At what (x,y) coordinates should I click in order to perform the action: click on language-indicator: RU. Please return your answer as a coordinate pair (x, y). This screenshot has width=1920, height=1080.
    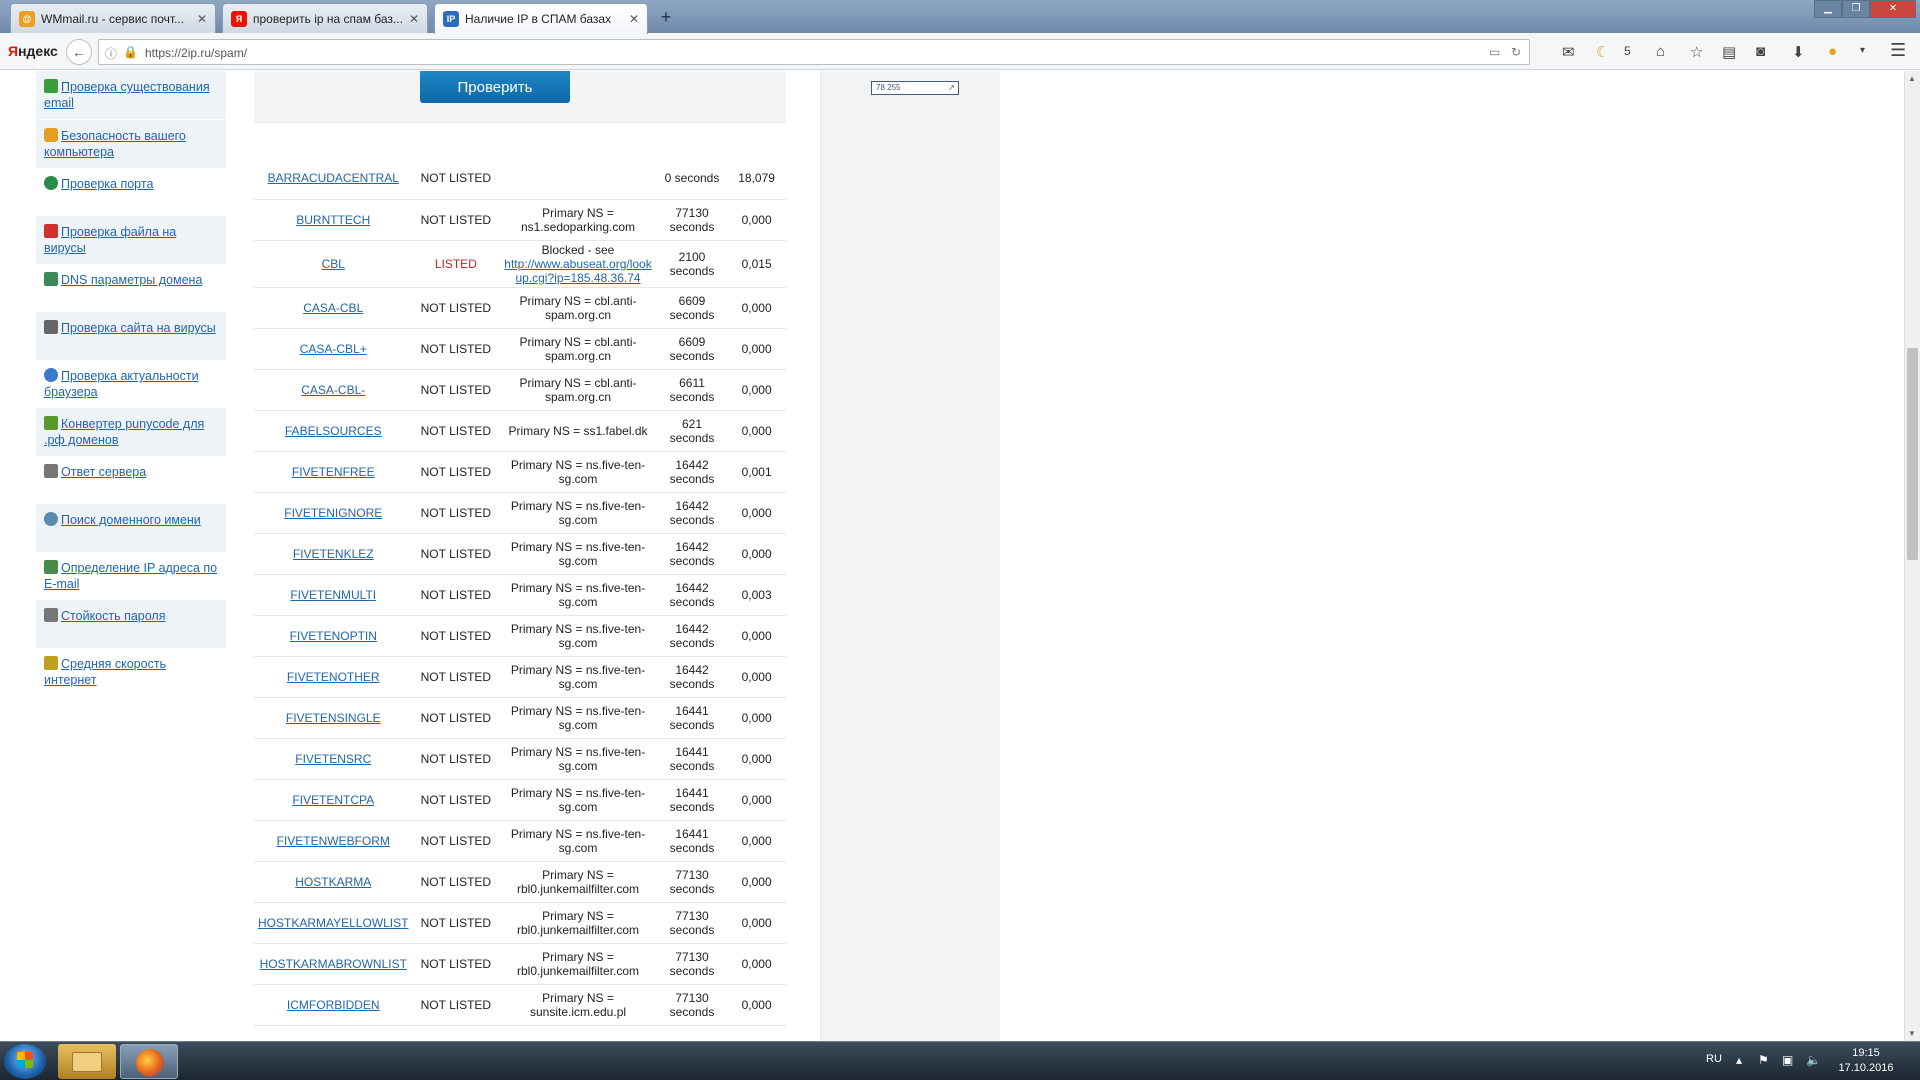
    Looking at the image, I should click on (1714, 1059).